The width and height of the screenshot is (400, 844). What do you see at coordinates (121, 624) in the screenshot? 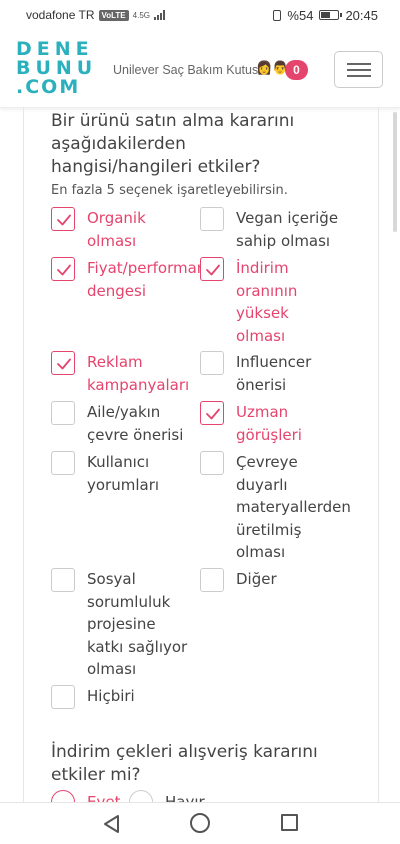
I see `label-line: projesine` at bounding box center [121, 624].